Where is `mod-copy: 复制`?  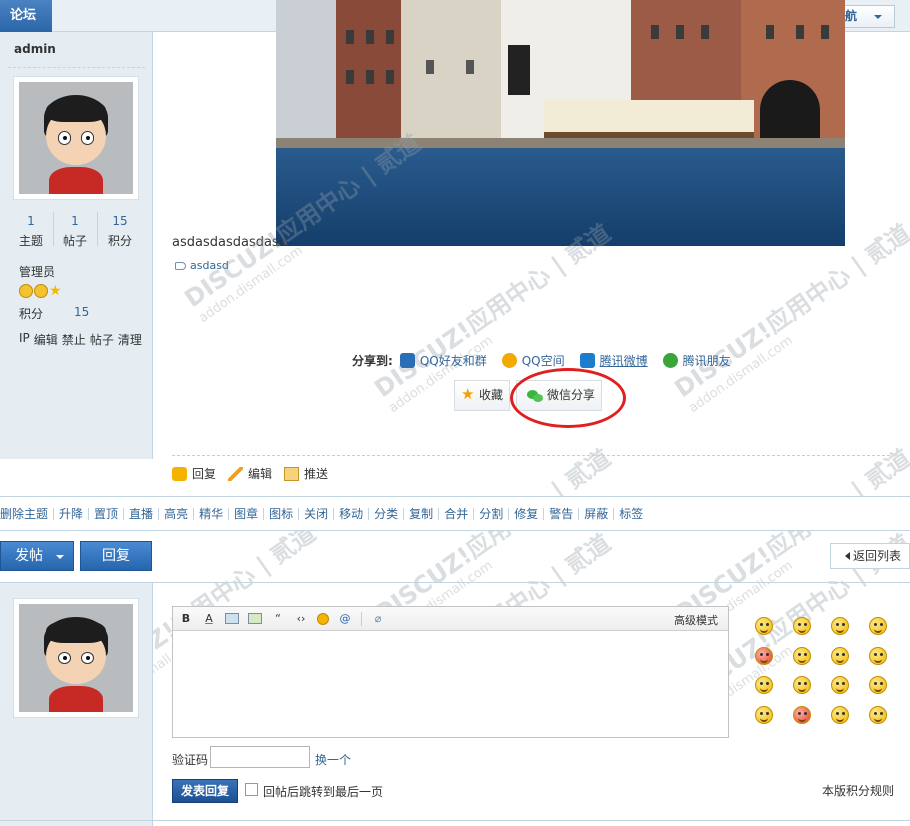 mod-copy: 复制 is located at coordinates (422, 513).